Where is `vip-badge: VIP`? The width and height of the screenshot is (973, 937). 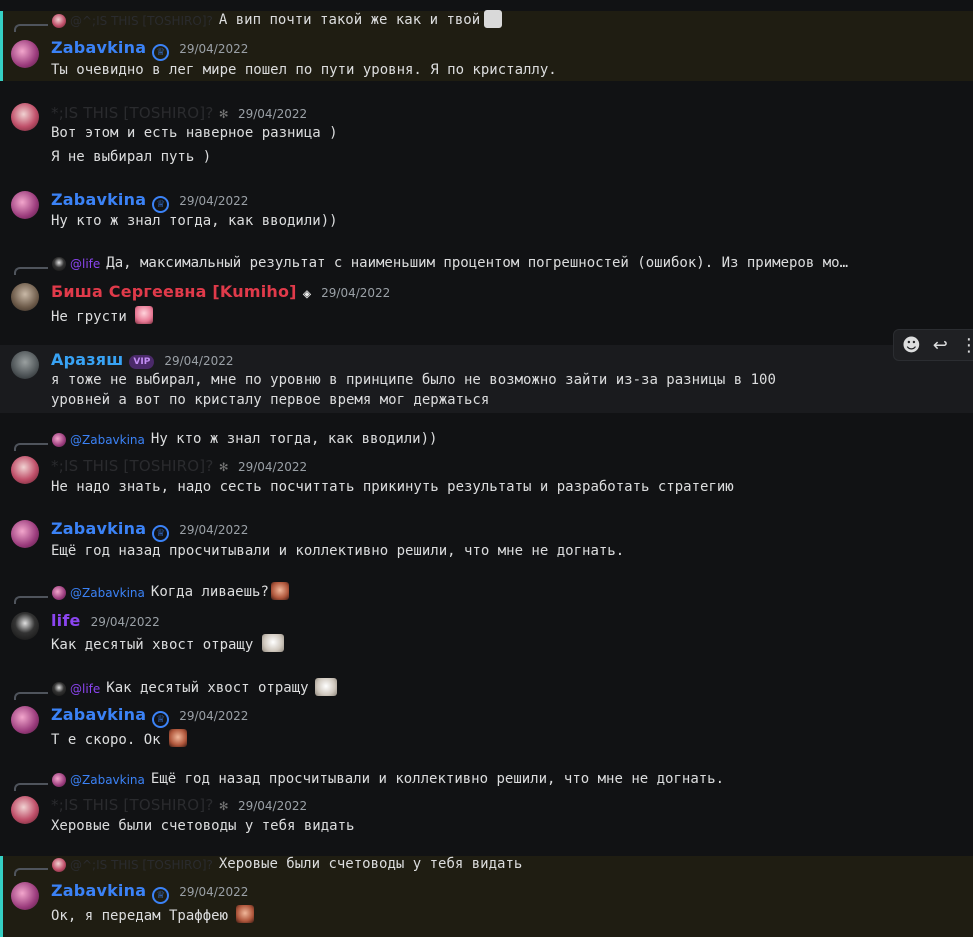
vip-badge: VIP is located at coordinates (142, 362).